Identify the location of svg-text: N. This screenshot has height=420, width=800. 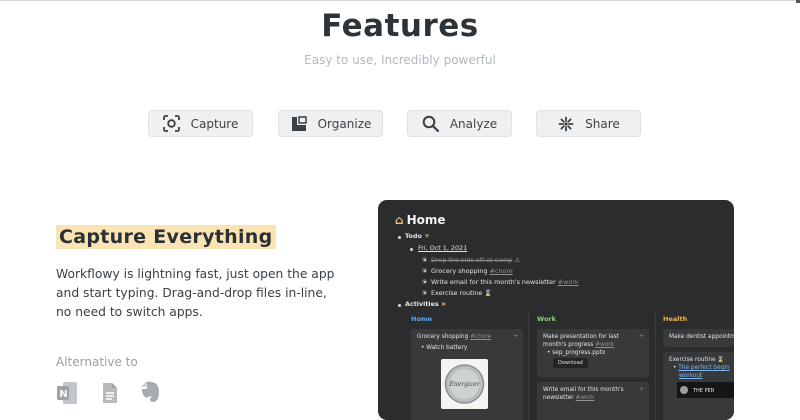
(63, 394).